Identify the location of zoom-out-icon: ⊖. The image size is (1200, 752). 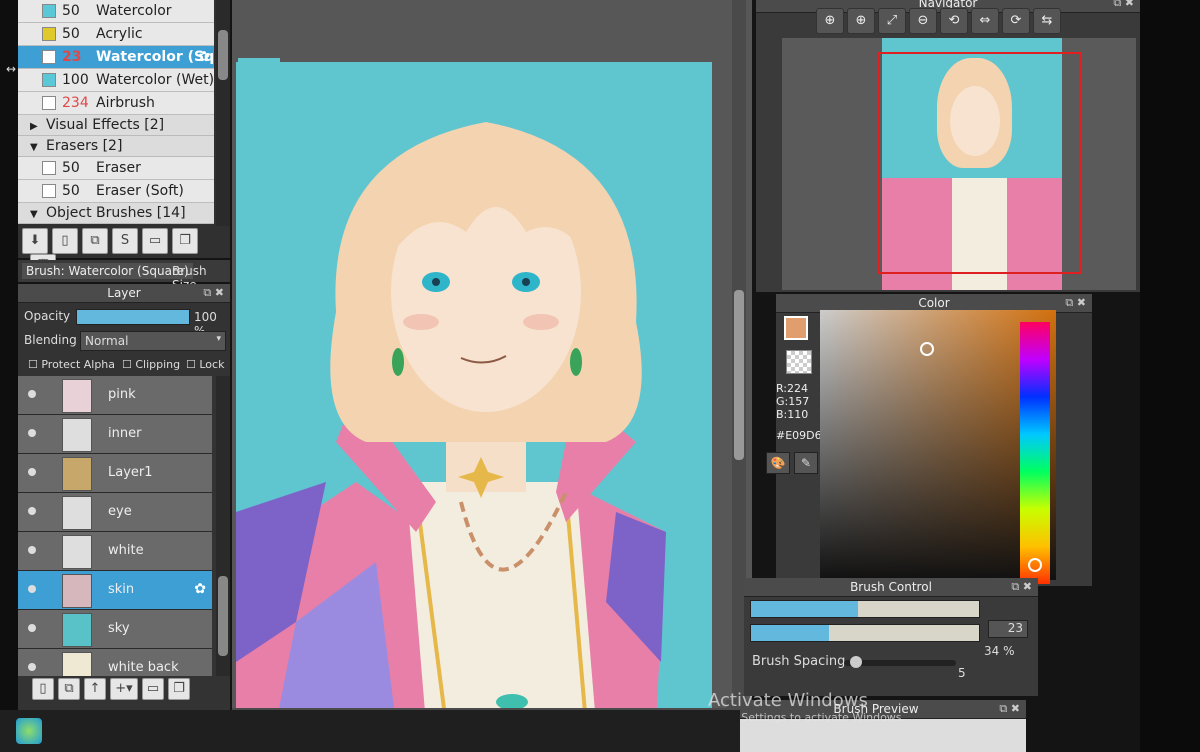
(923, 21).